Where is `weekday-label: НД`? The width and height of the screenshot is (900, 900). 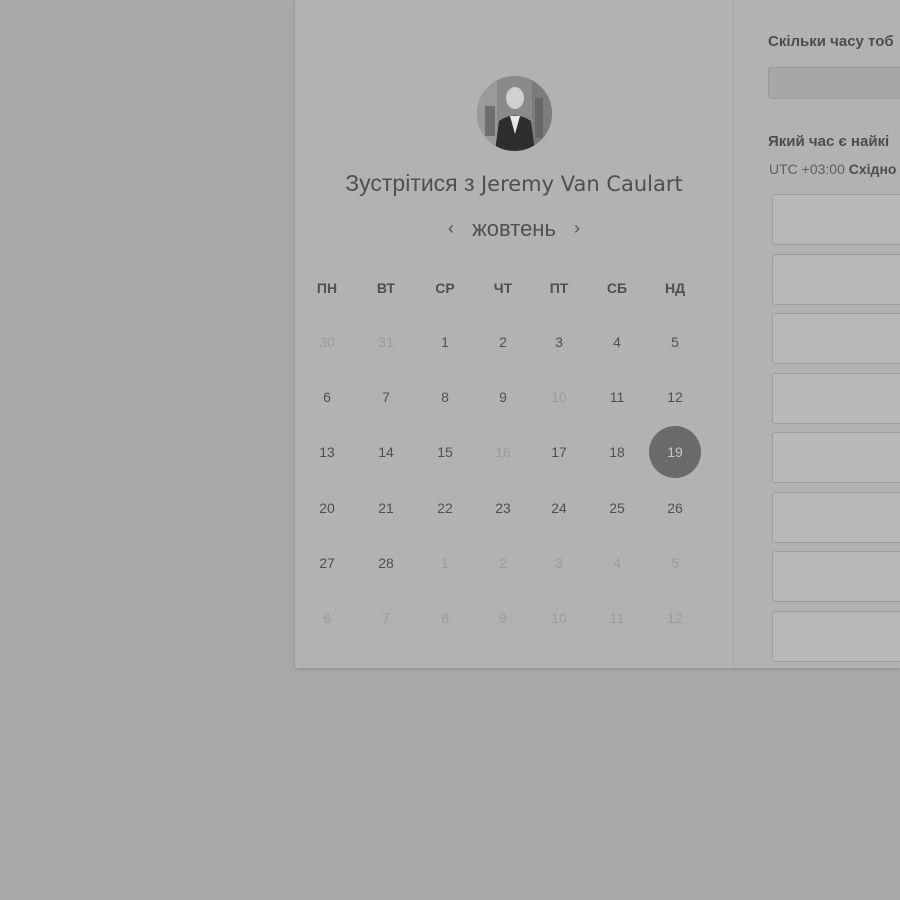 weekday-label: НД is located at coordinates (675, 288).